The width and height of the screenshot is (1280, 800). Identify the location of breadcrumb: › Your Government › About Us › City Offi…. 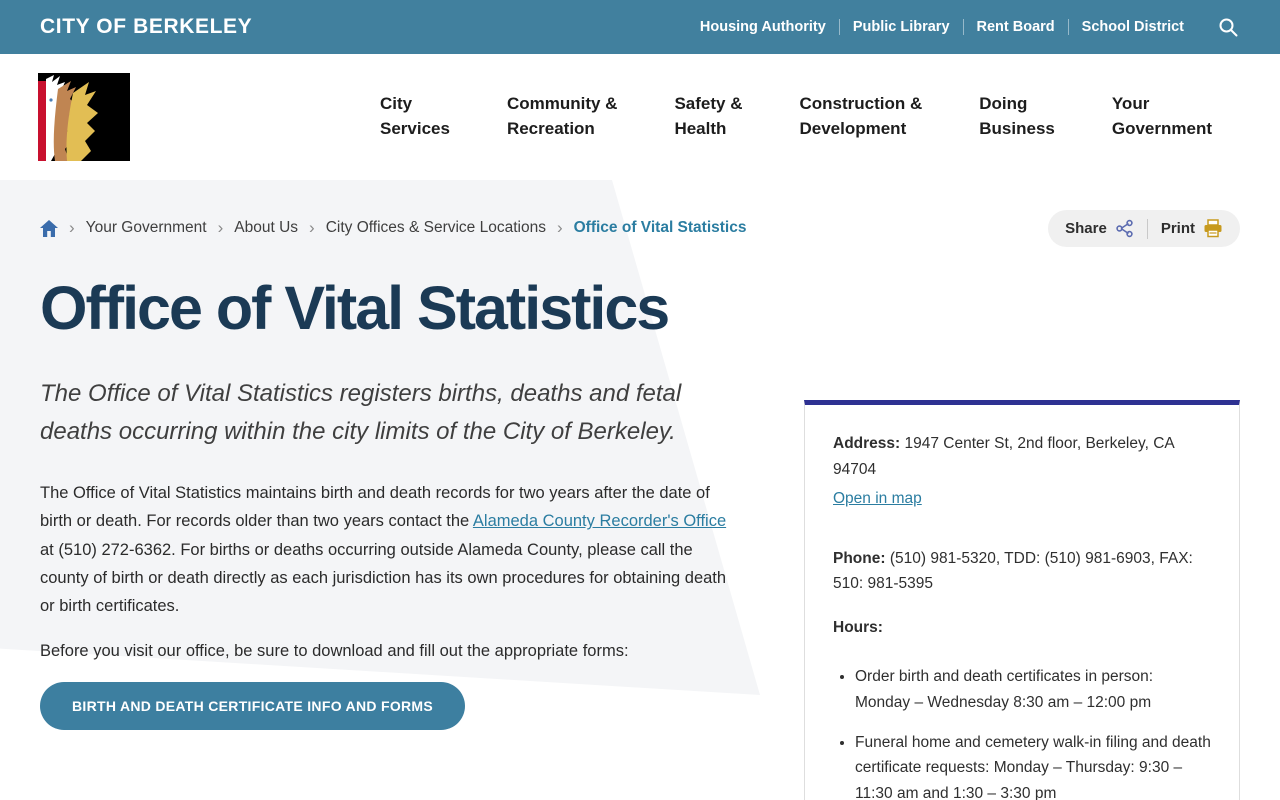
(640, 209).